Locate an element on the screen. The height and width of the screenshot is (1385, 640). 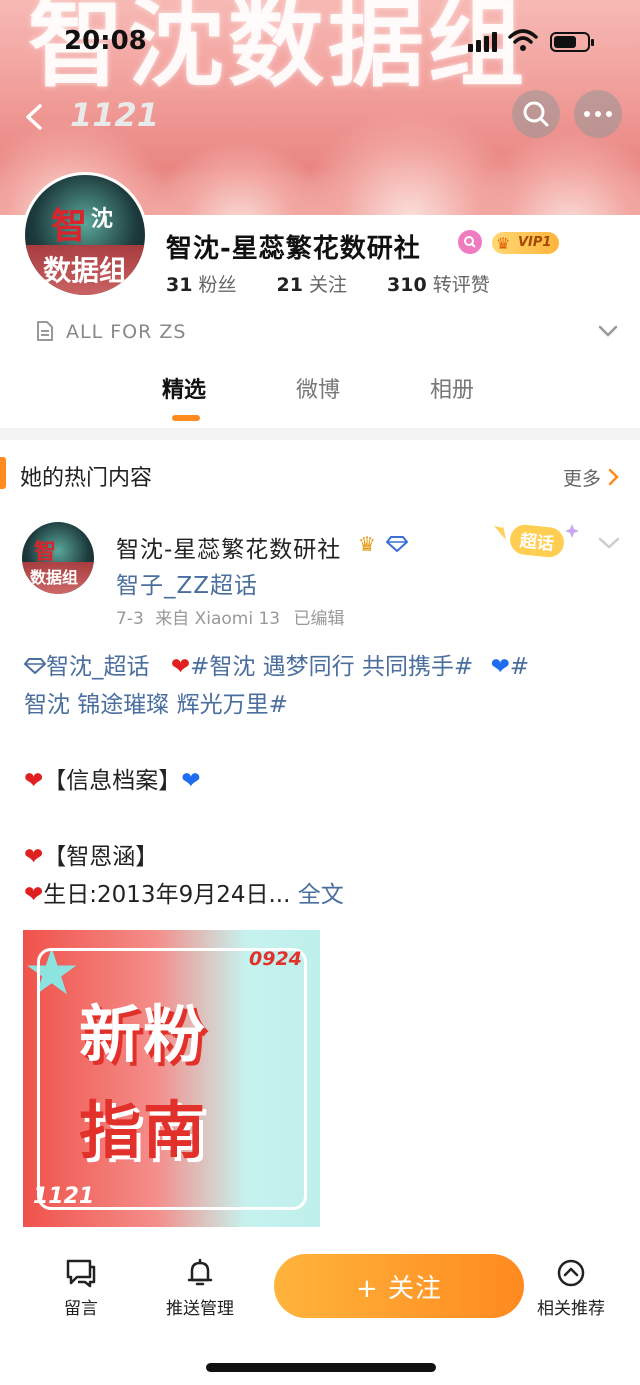
status-bar: 20:08 is located at coordinates (320, 42).